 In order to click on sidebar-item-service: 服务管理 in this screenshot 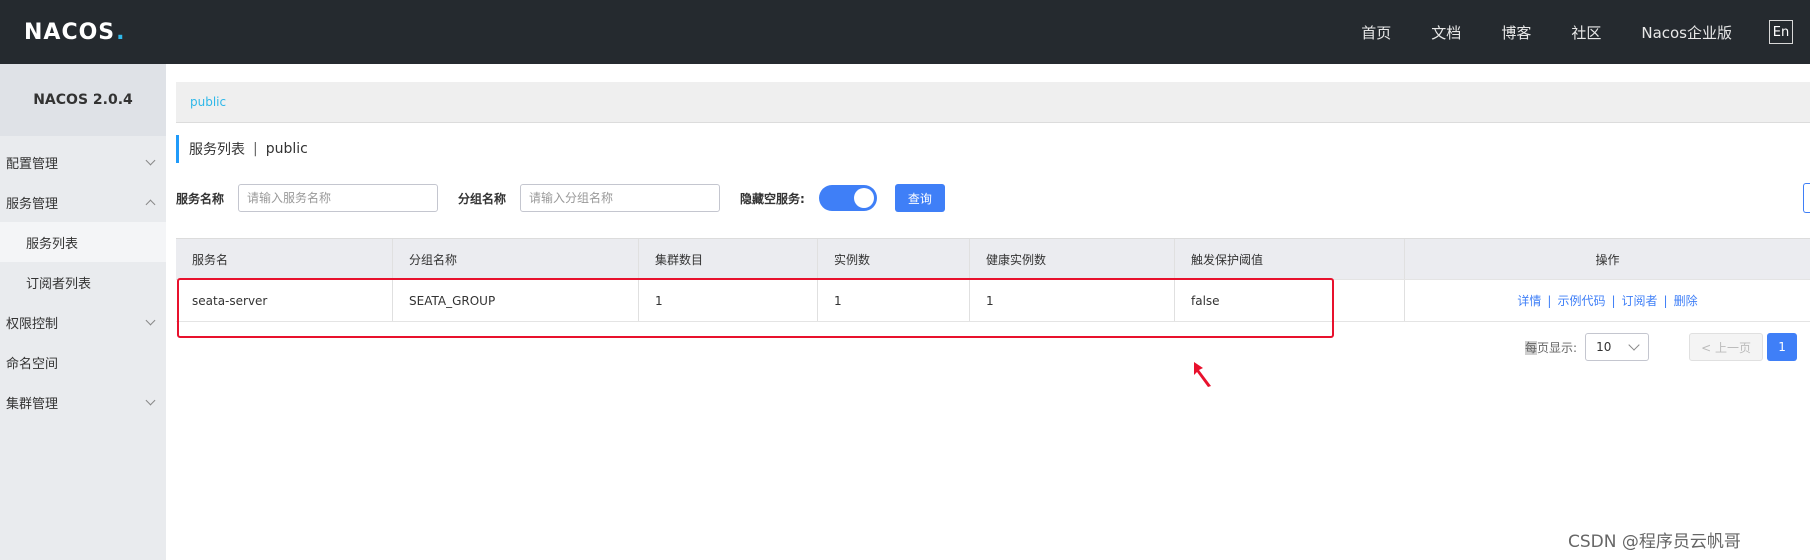, I will do `click(83, 202)`.